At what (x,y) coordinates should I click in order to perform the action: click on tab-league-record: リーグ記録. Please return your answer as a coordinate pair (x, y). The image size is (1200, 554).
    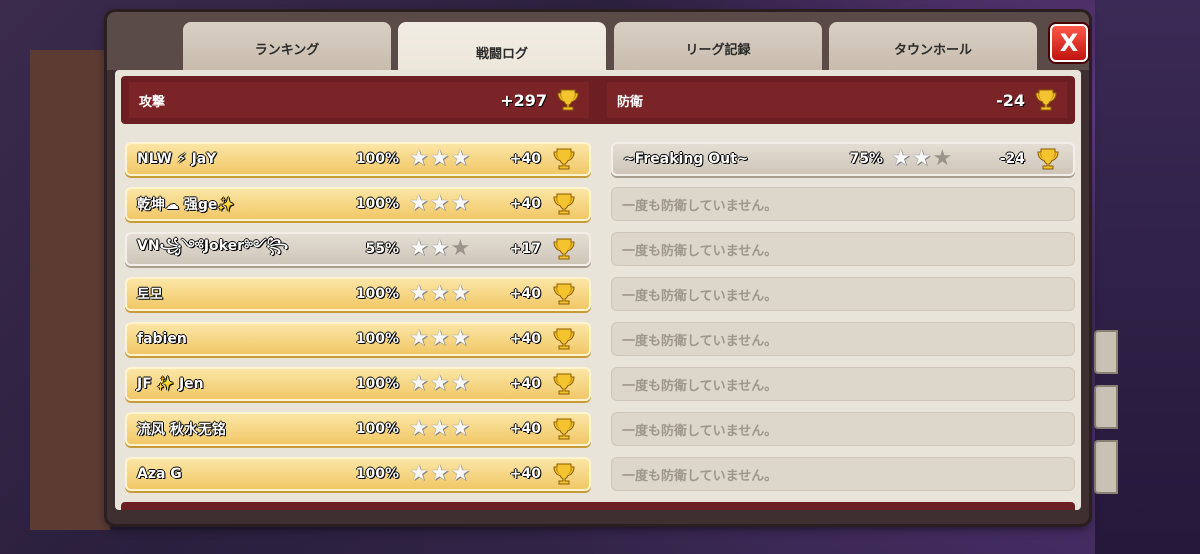
    Looking at the image, I should click on (718, 48).